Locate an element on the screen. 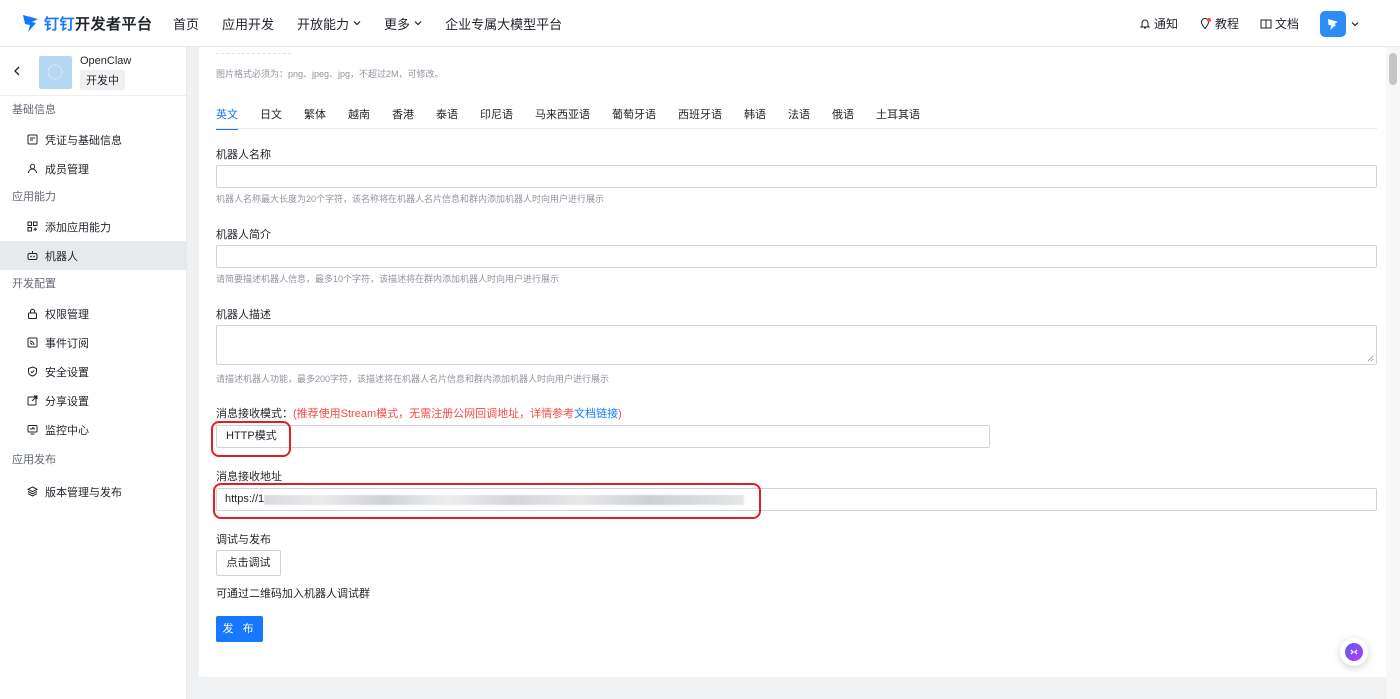  tab-traditional: 繁体 is located at coordinates (315, 117).